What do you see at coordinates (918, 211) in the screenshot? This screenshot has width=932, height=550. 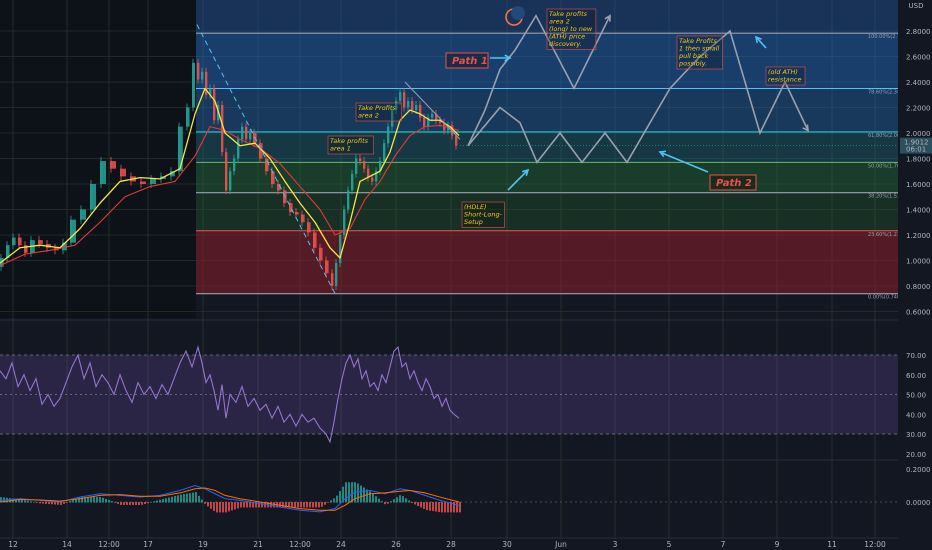 I see `price-tick-label: 1.4000` at bounding box center [918, 211].